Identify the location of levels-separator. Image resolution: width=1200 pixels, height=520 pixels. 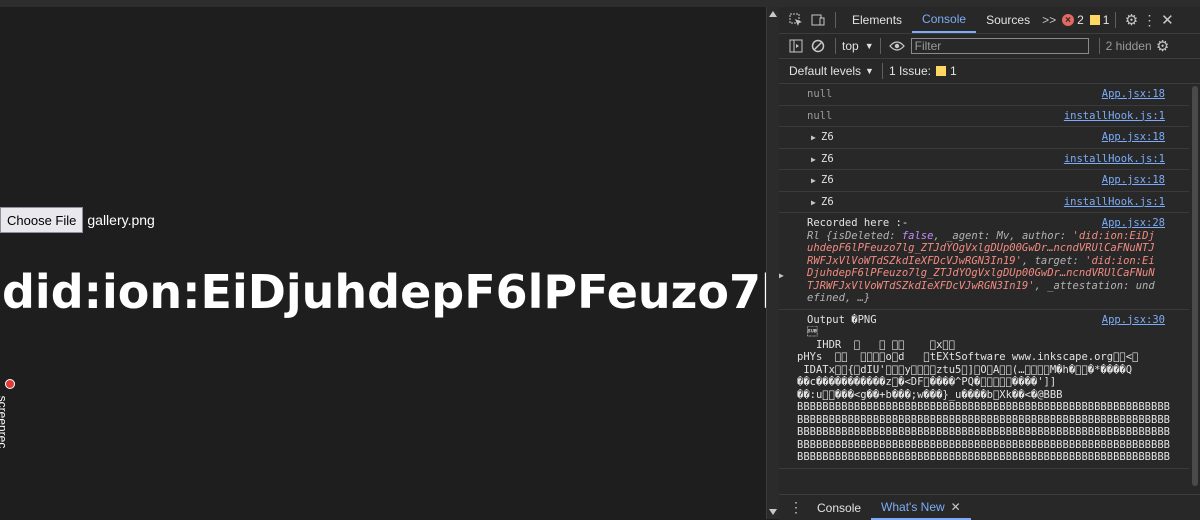
(882, 71).